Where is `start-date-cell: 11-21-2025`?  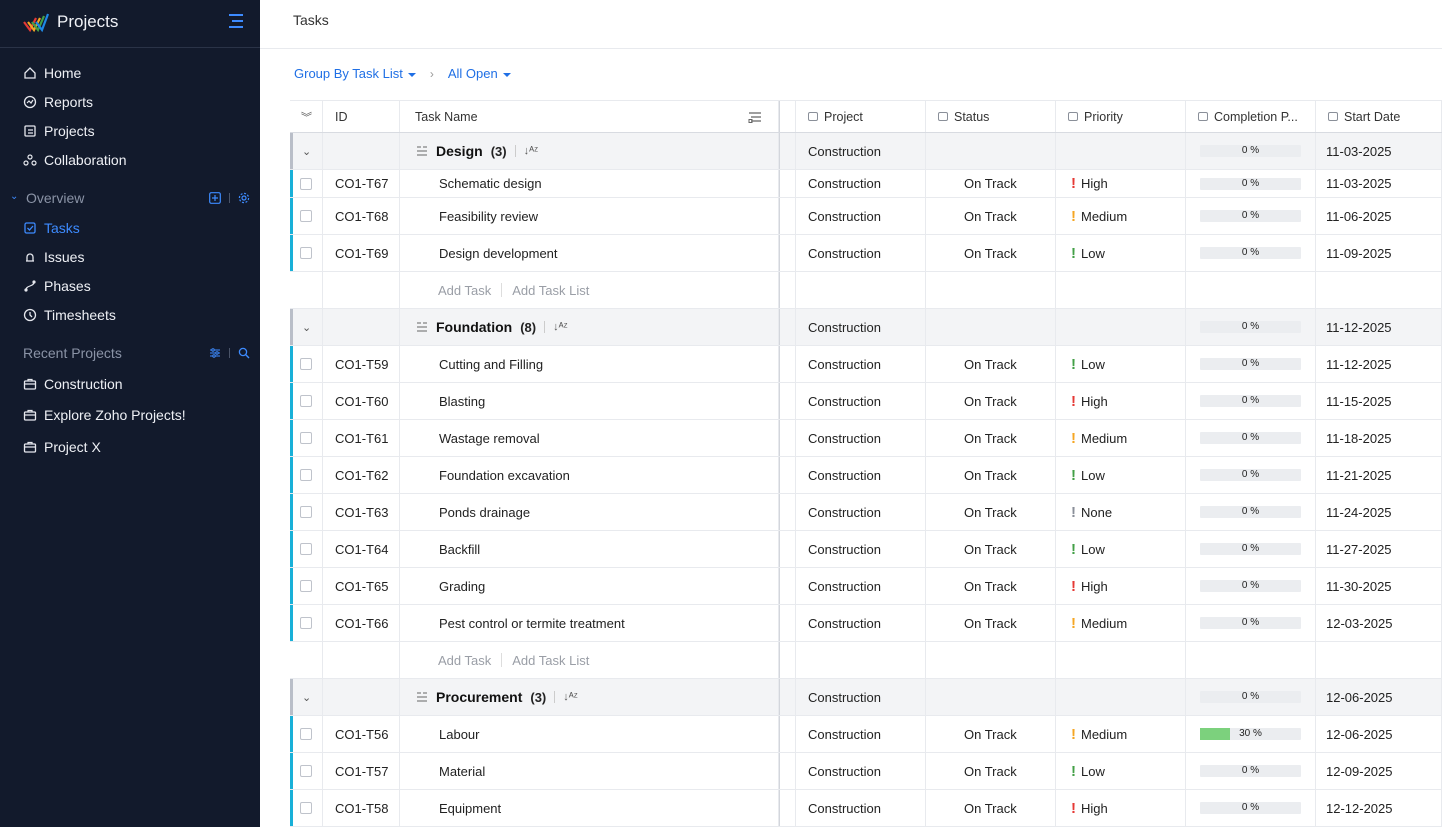 start-date-cell: 11-21-2025 is located at coordinates (1379, 475).